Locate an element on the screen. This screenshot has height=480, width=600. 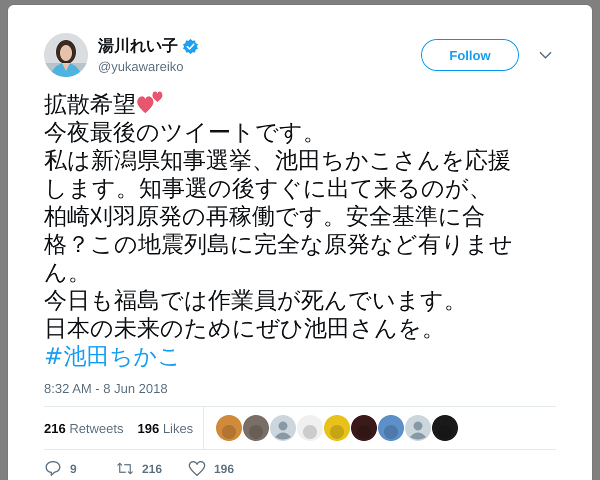
retweet-icon is located at coordinates (125, 468).